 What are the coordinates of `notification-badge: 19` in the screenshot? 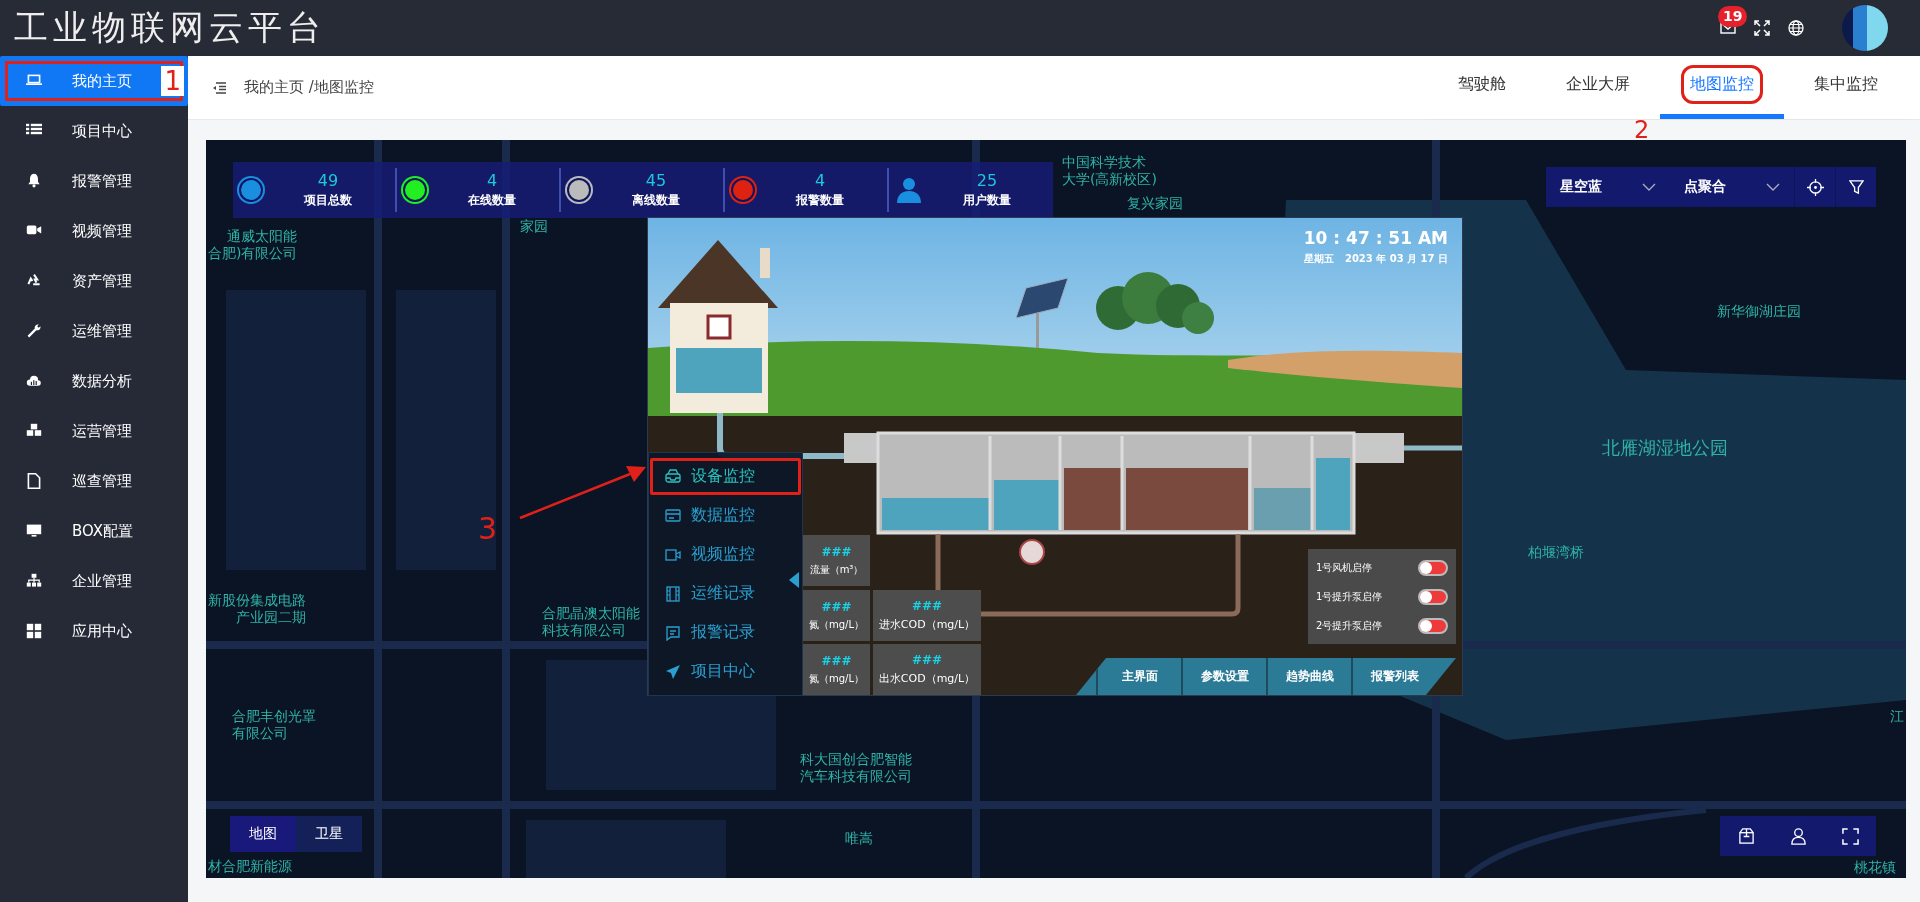 It's located at (1733, 16).